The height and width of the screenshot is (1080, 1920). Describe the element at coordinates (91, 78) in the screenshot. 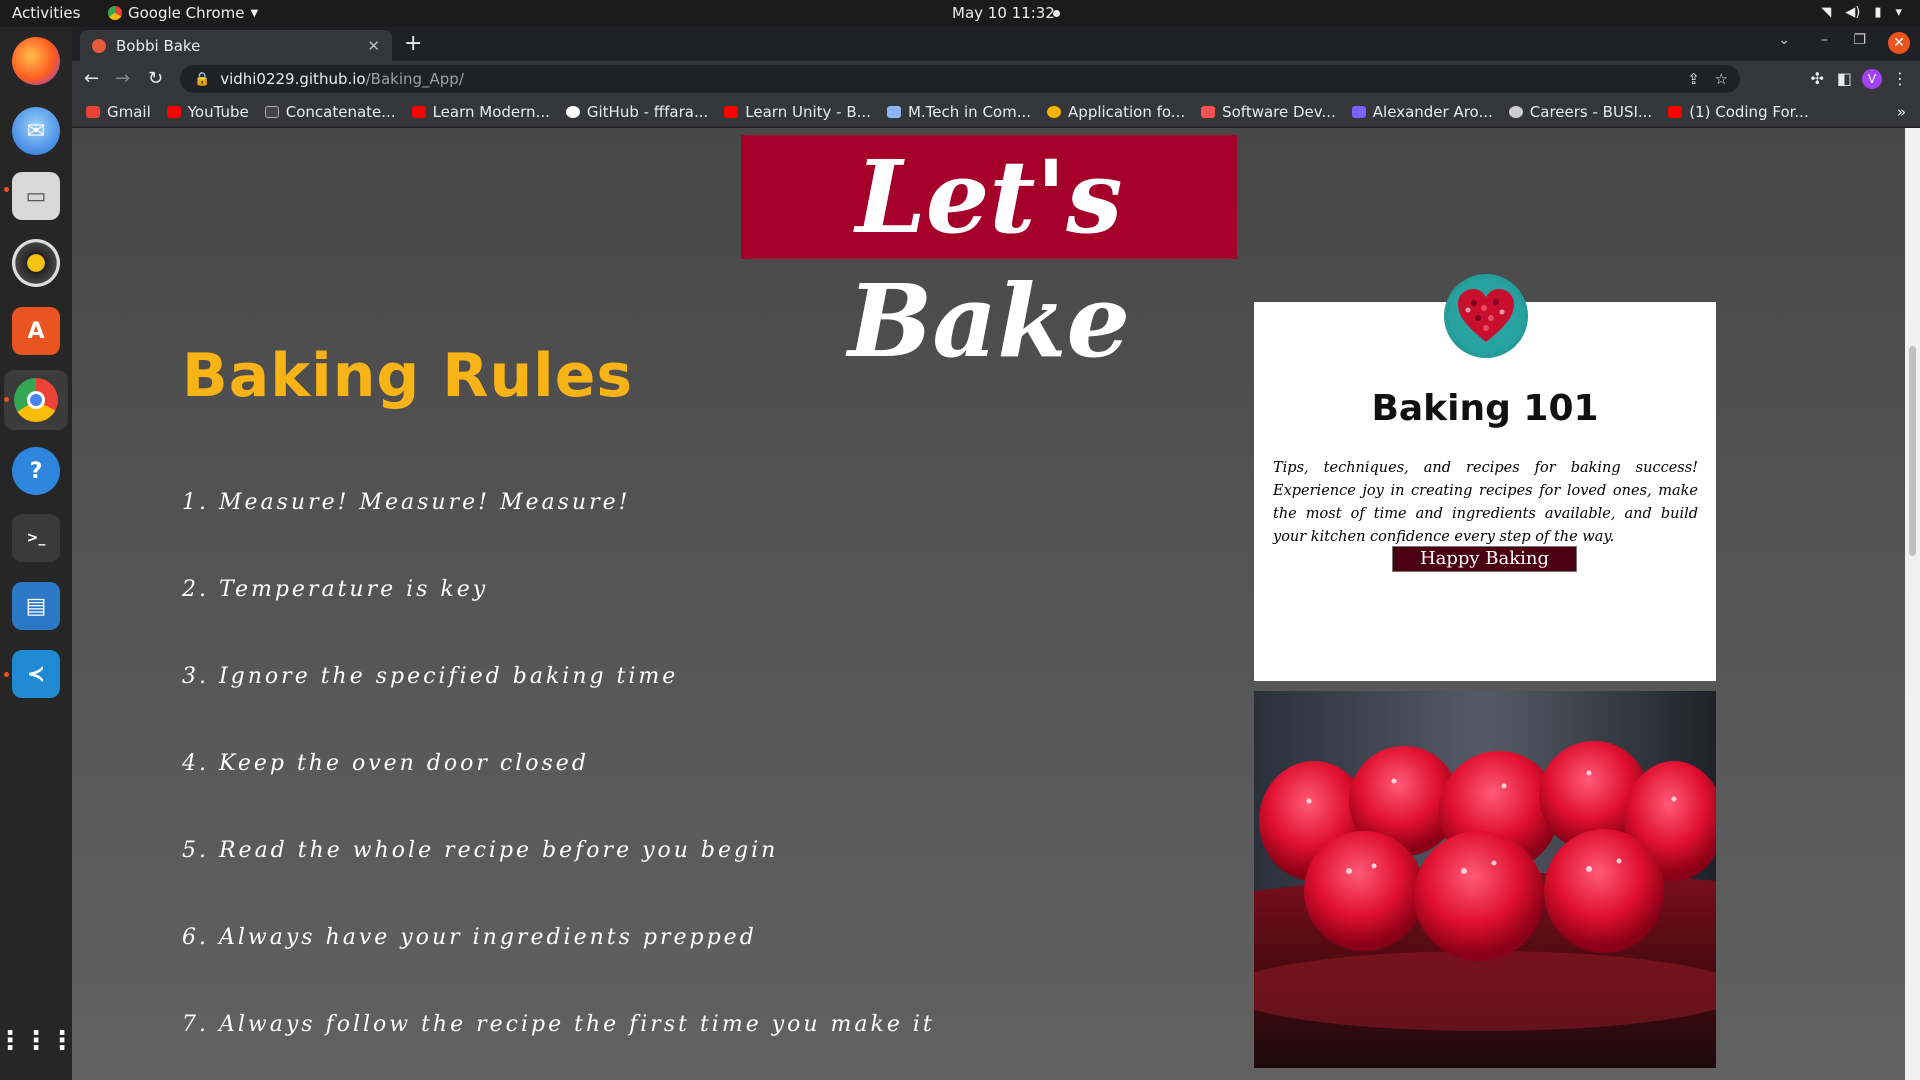

I see `back-icon: ←` at that location.